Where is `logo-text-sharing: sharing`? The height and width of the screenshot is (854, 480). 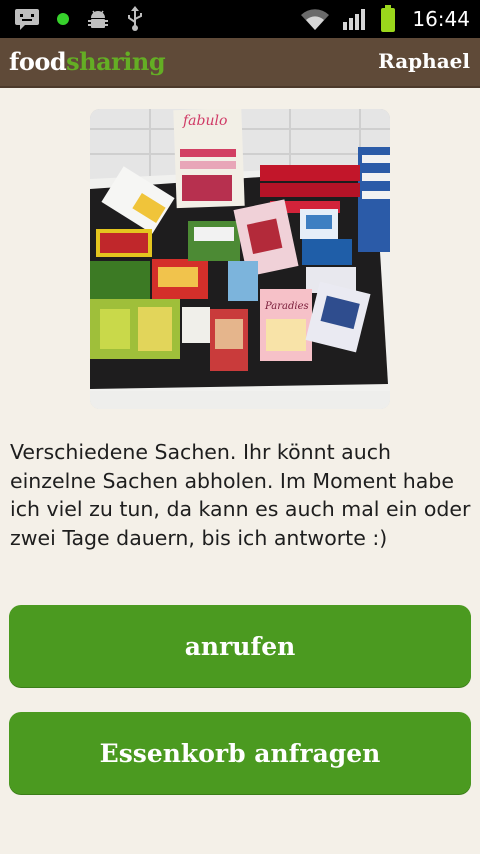 logo-text-sharing: sharing is located at coordinates (116, 61).